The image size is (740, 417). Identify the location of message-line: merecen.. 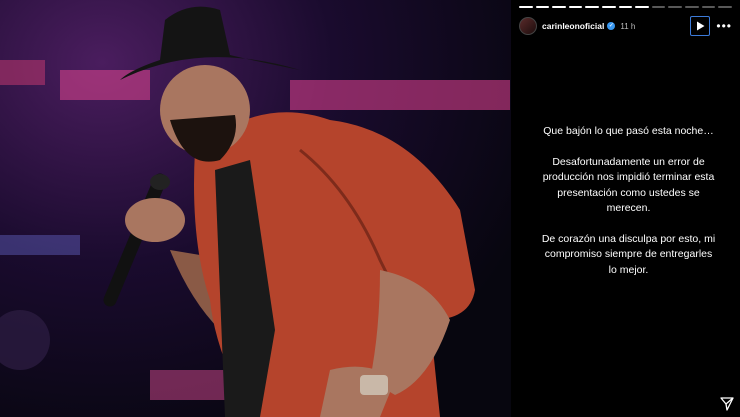
(628, 208).